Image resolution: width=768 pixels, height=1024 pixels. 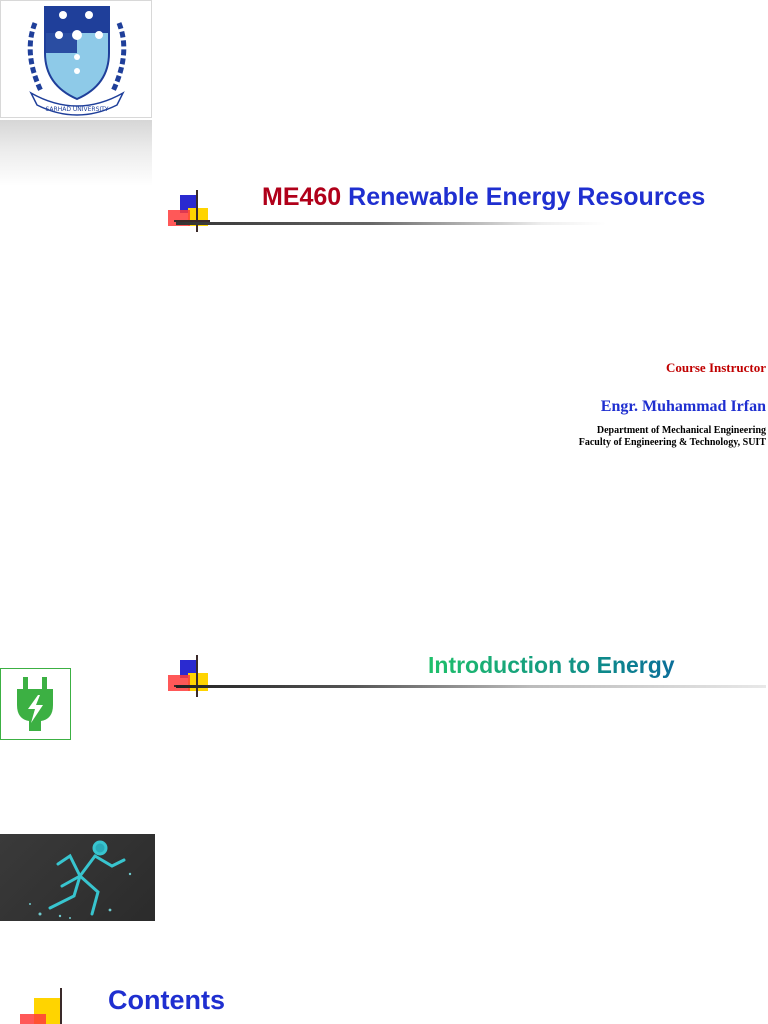 I want to click on university-crest-logo: SARHAD UNIVERSITY, so click(x=77, y=61).